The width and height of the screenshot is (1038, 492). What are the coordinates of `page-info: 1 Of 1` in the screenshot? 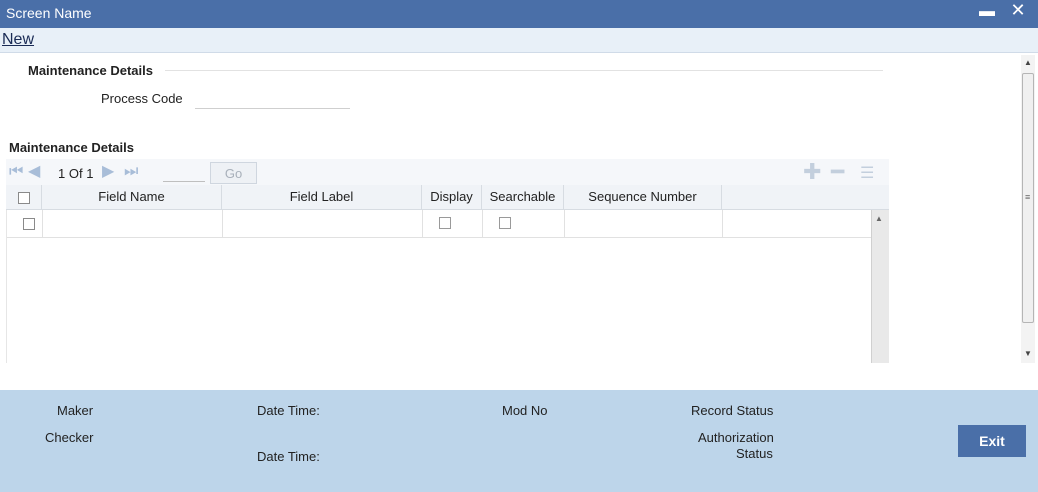 It's located at (75, 173).